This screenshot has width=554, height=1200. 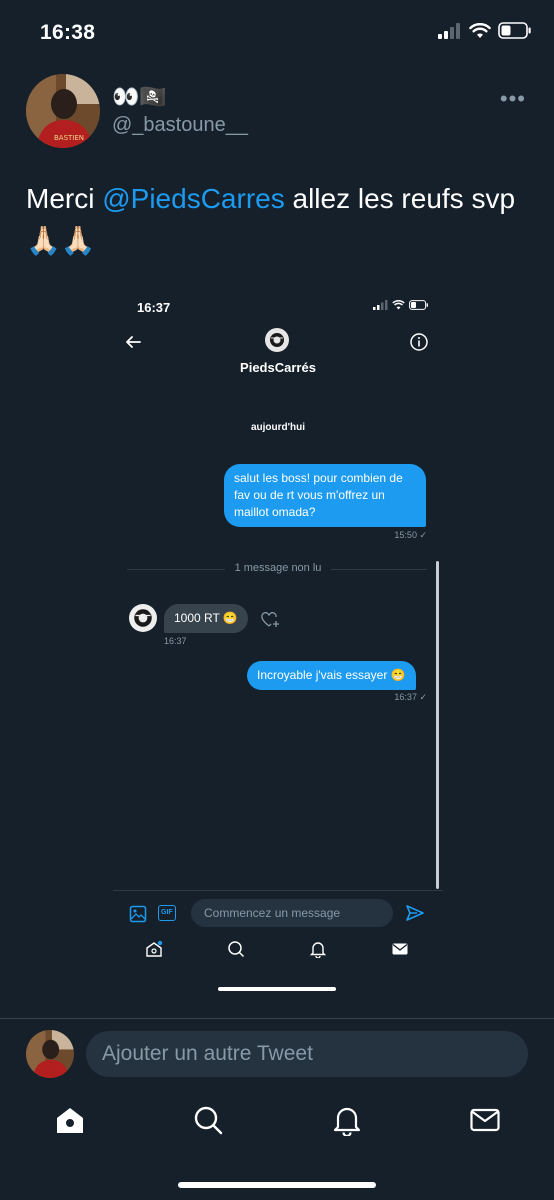 I want to click on author-handle: @_bastoune__, so click(x=180, y=125).